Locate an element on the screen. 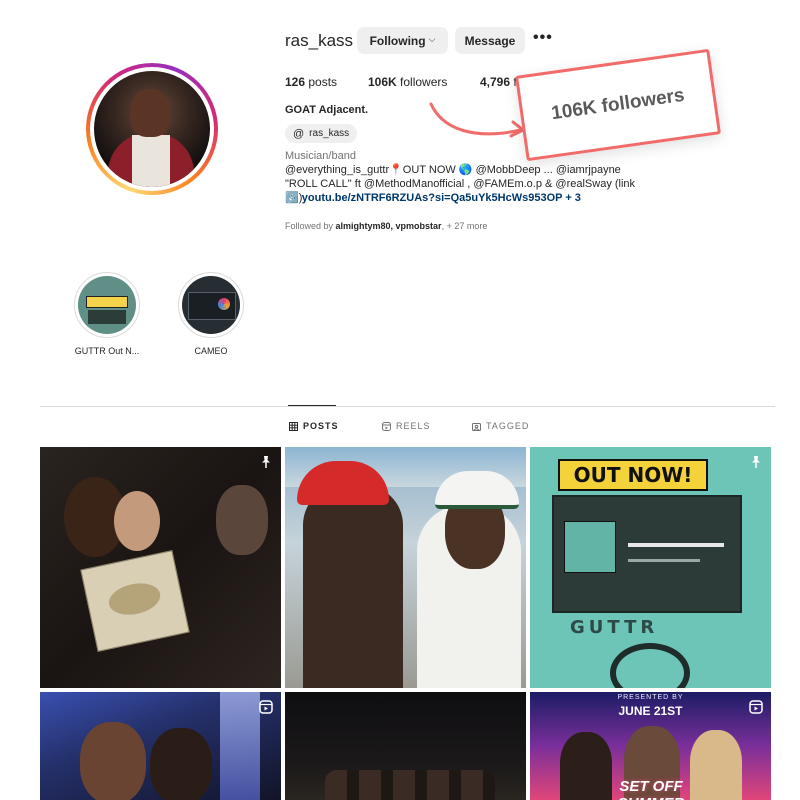 This screenshot has height=800, width=800. following-button: Following ⌵ is located at coordinates (402, 40).